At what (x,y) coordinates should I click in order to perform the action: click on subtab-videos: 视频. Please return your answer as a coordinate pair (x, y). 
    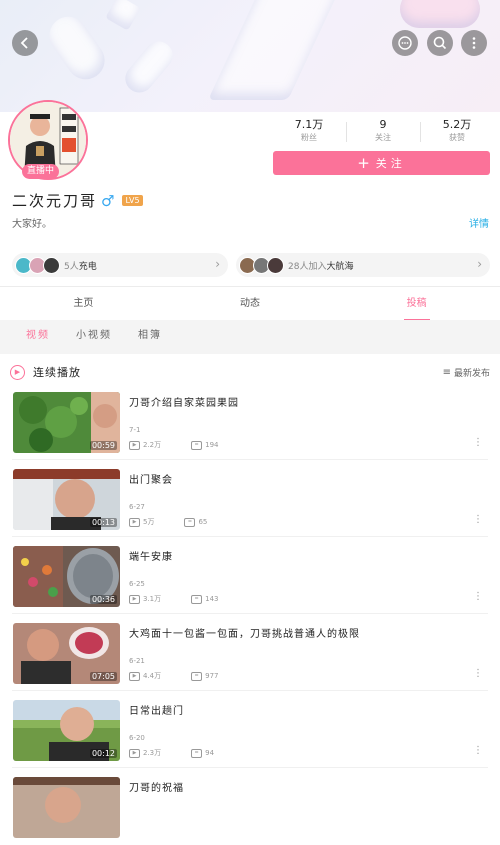
    Looking at the image, I should click on (38, 337).